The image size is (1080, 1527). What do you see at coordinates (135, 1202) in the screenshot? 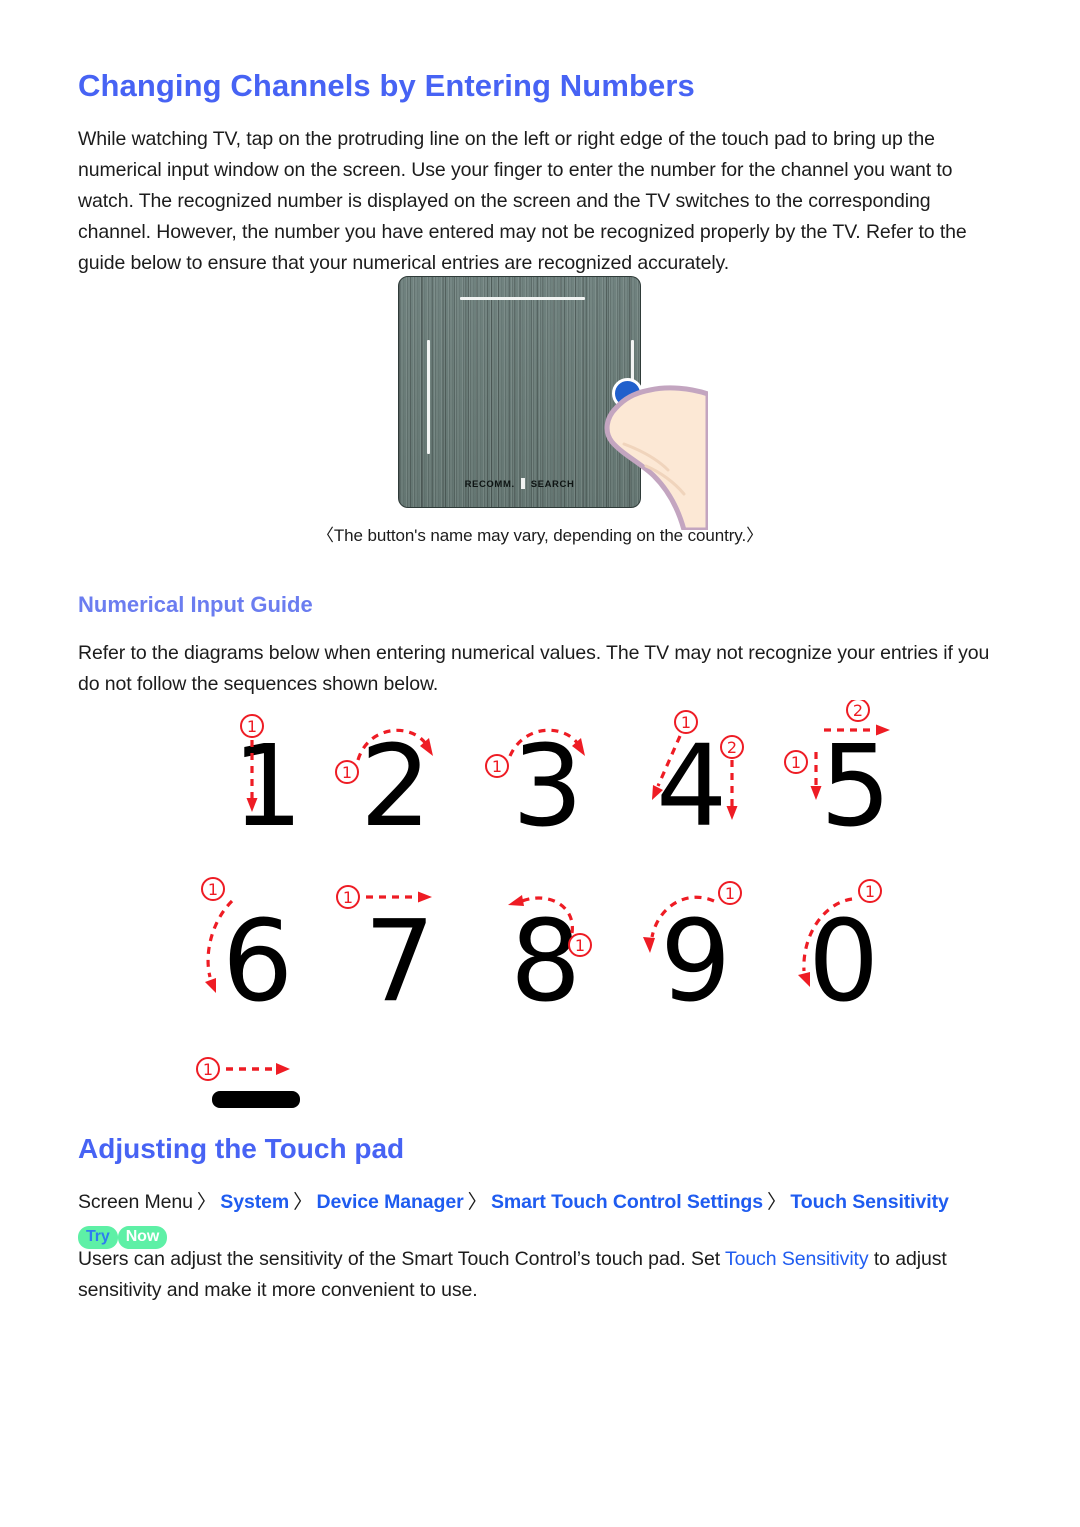
I see `breadcrumb-root: Screen Menu` at bounding box center [135, 1202].